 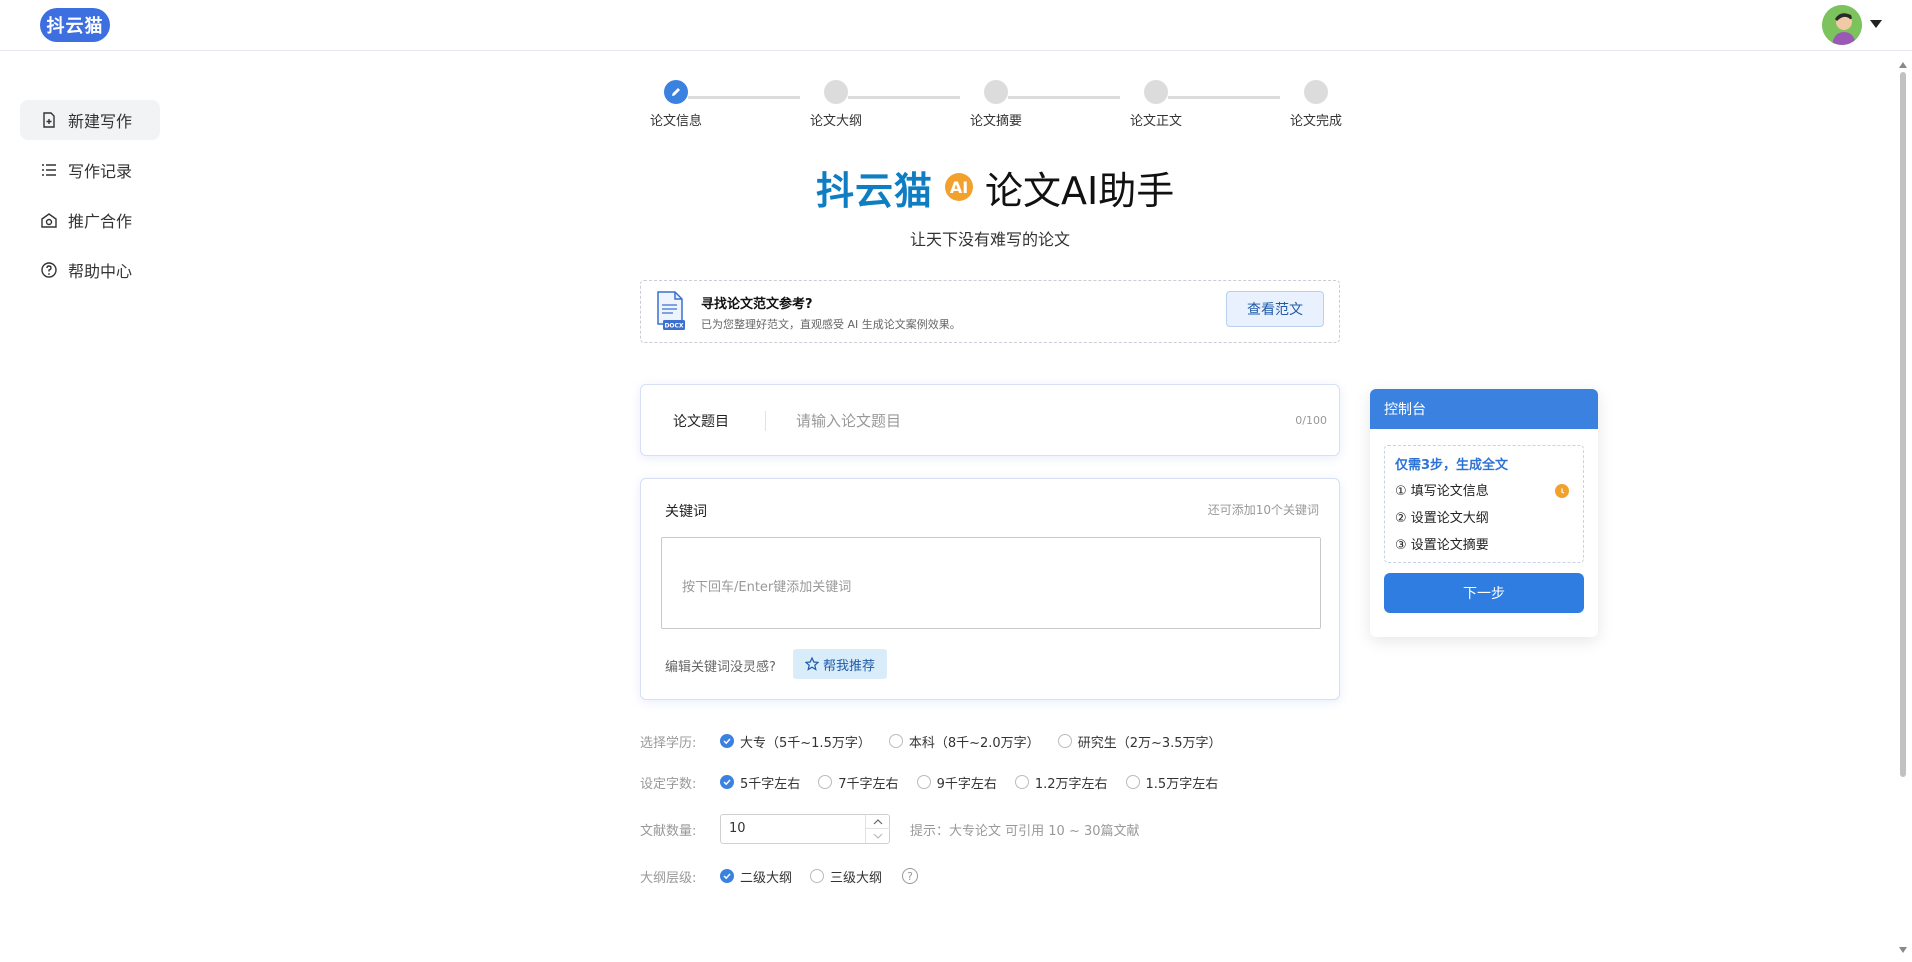 I want to click on references-count-value: 10, so click(x=737, y=828).